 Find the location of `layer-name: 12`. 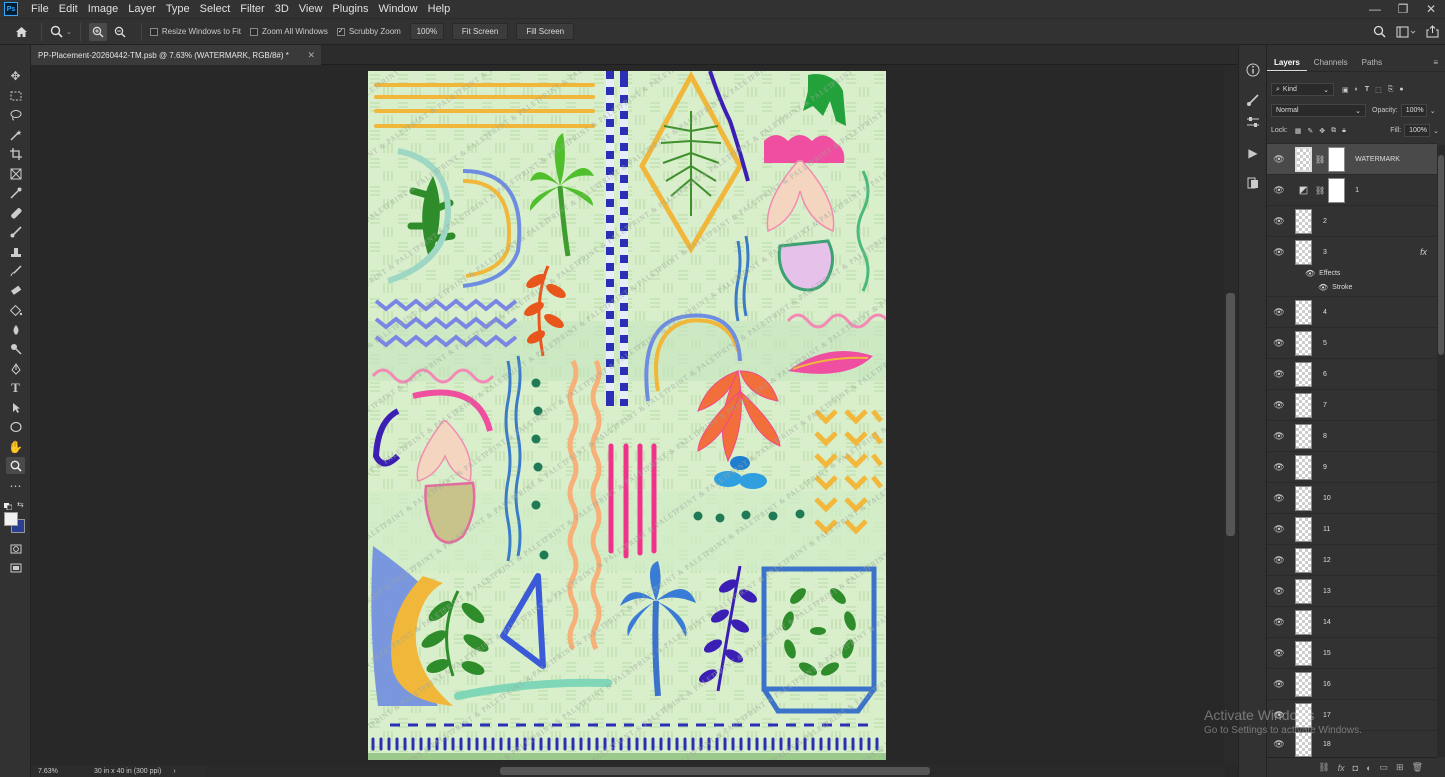

layer-name: 12 is located at coordinates (1327, 560).